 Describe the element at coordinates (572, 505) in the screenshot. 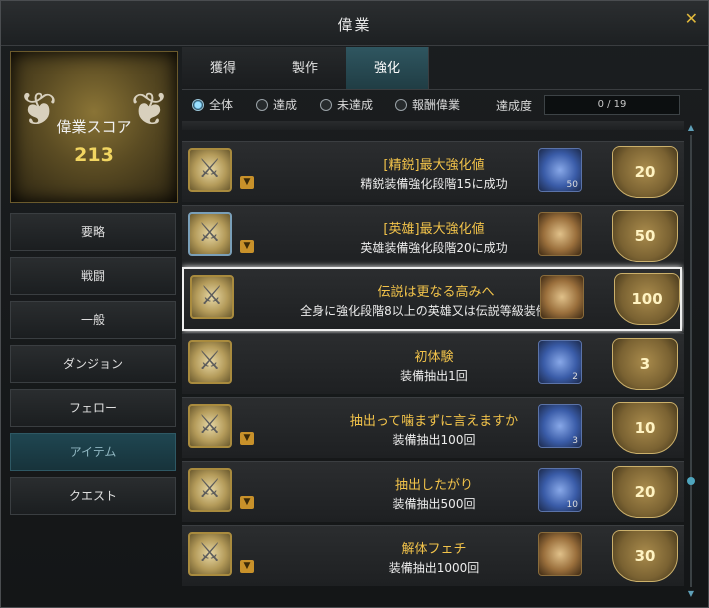

I see `reward-count: 10` at that location.